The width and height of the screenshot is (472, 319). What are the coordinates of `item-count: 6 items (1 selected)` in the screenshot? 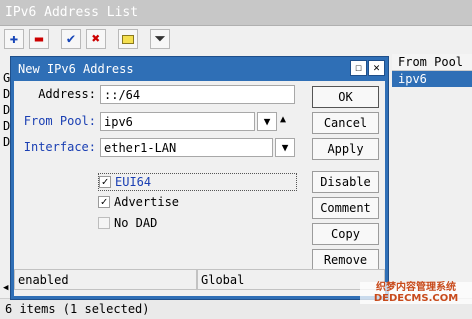 It's located at (77, 309).